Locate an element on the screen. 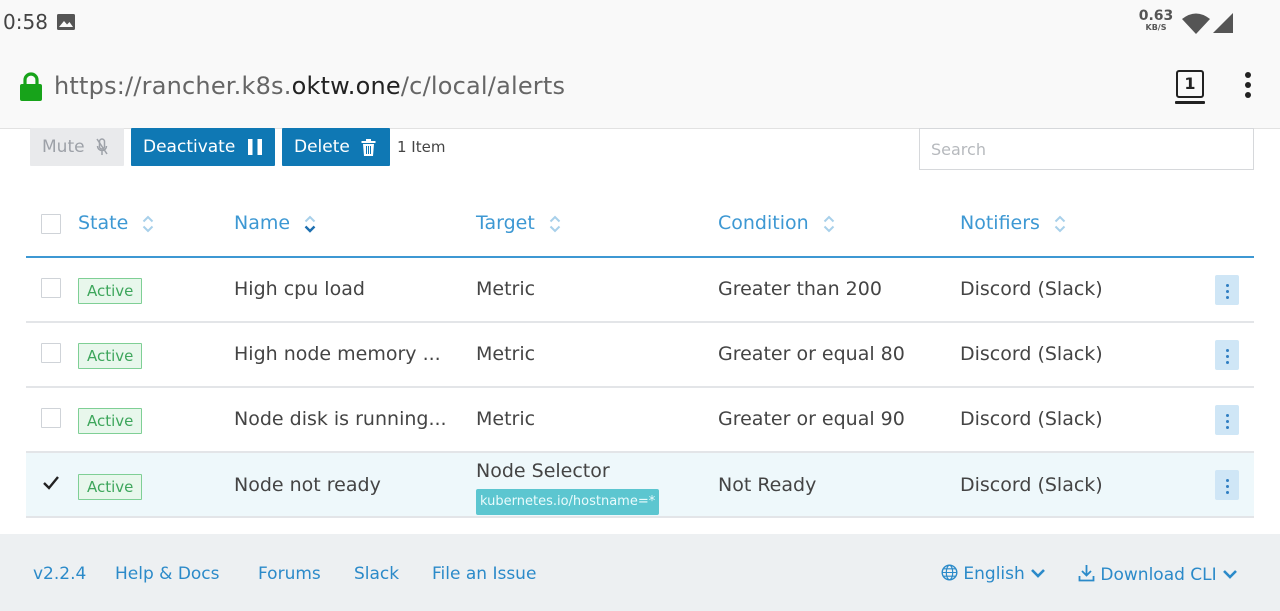  select-all-checkbox is located at coordinates (51, 224).